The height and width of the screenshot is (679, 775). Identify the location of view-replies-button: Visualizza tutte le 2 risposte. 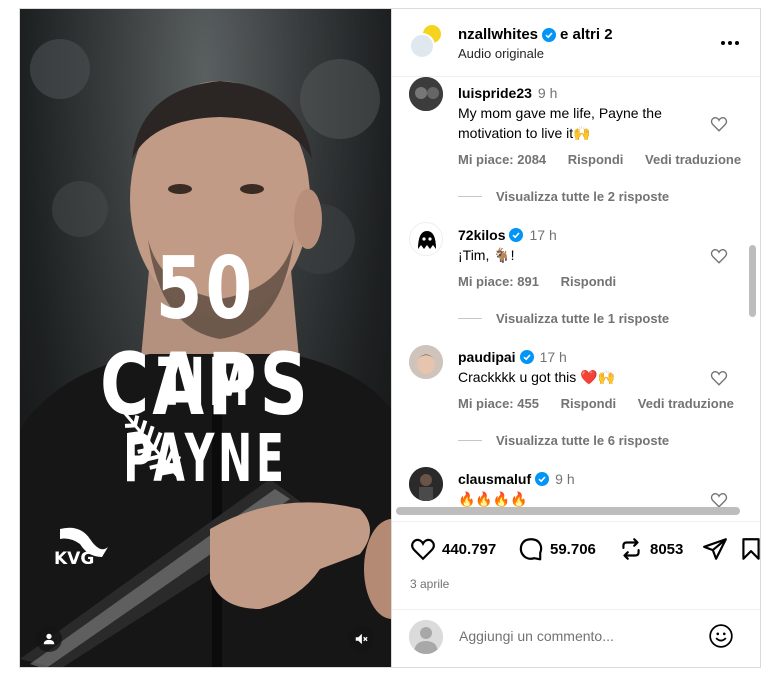
(563, 196).